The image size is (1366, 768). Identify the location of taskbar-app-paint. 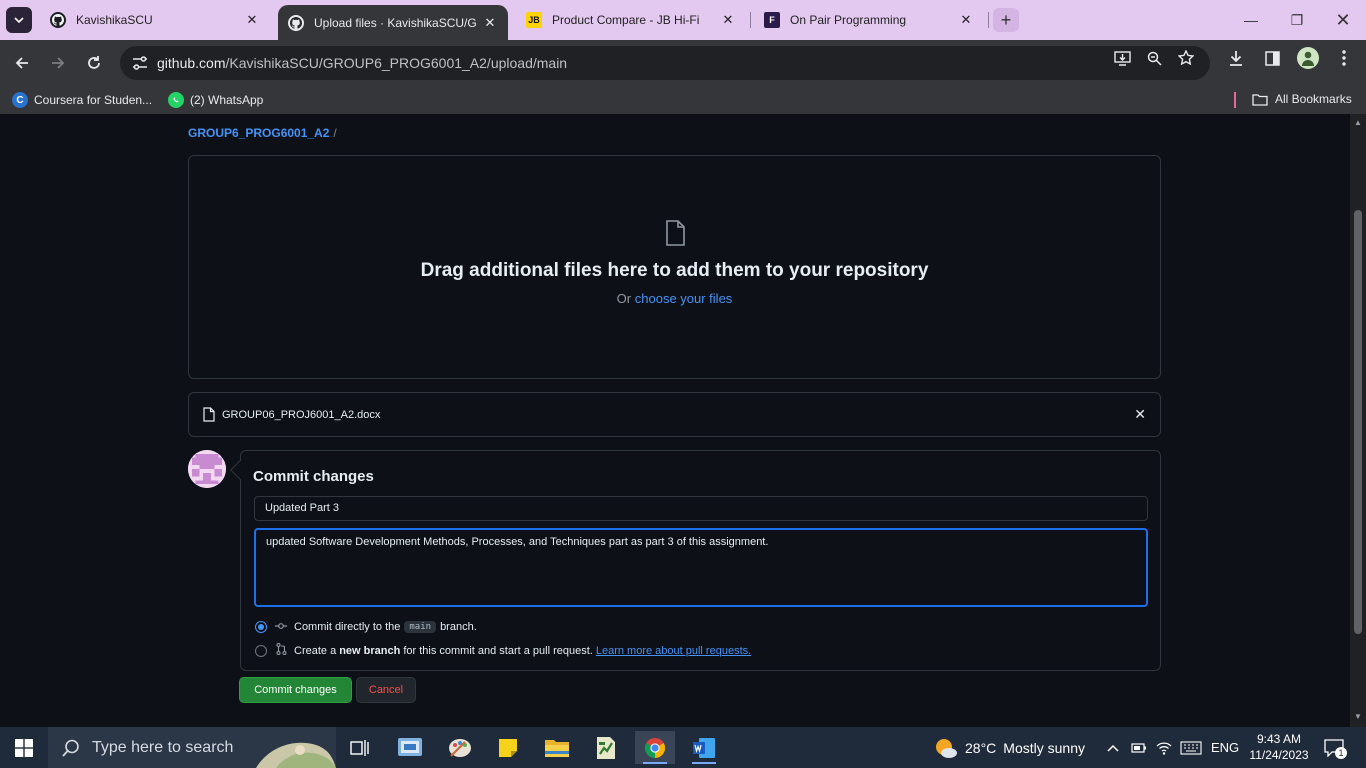
(460, 747).